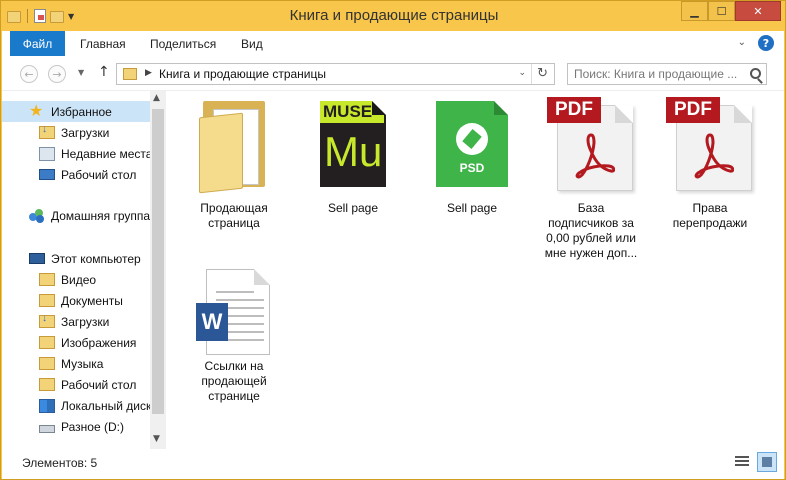  What do you see at coordinates (755, 73) in the screenshot?
I see `search-icon` at bounding box center [755, 73].